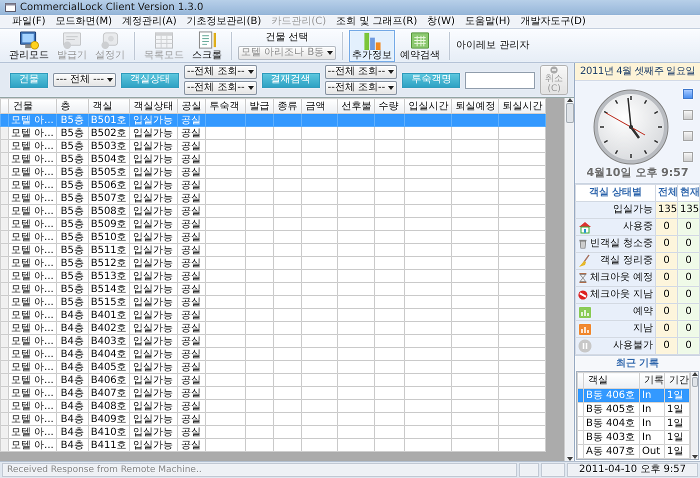 The height and width of the screenshot is (478, 700). What do you see at coordinates (273, 315) in the screenshot?
I see `table-row: 모텔 아... B4층 B401호 입실가능 공실` at bounding box center [273, 315].